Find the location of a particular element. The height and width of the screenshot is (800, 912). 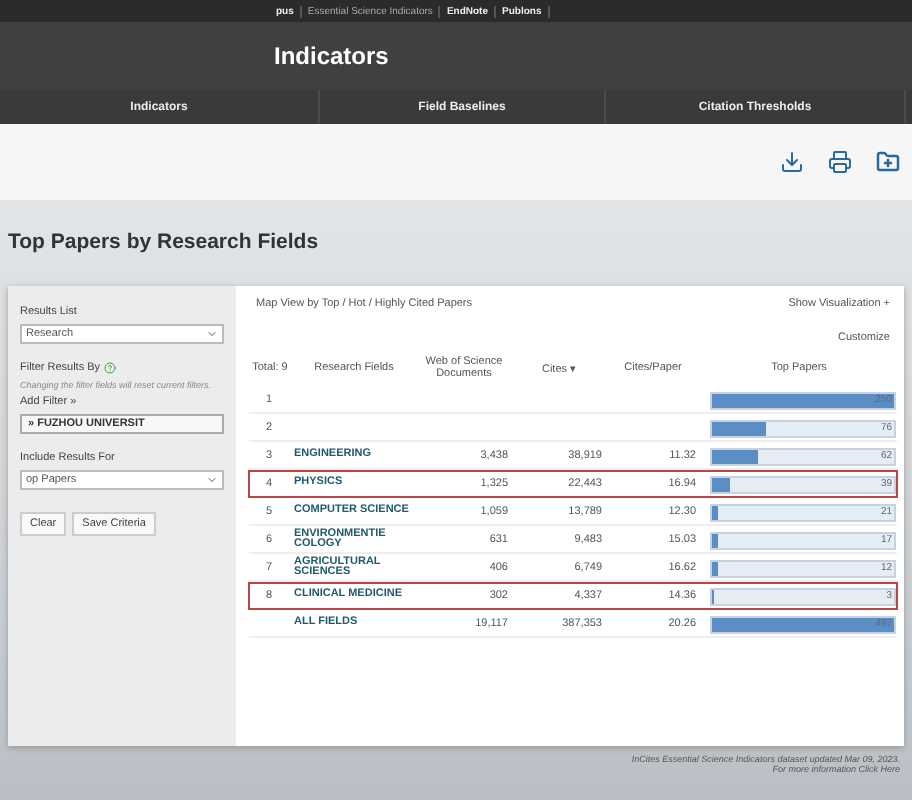

app-title: Indicators is located at coordinates (331, 56).